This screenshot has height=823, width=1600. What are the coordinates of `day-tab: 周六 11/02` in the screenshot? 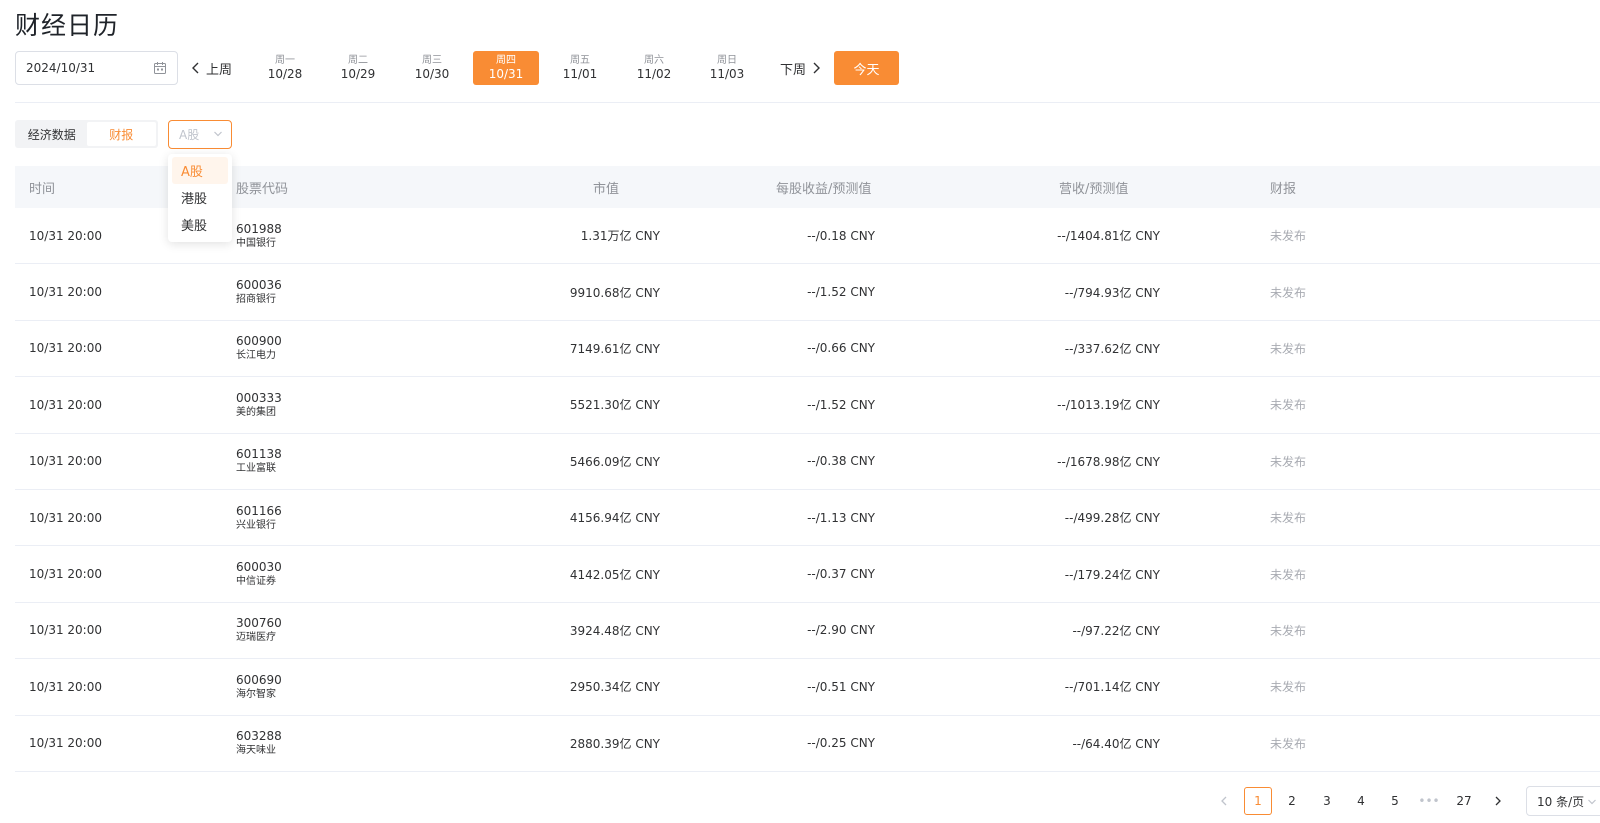 It's located at (654, 68).